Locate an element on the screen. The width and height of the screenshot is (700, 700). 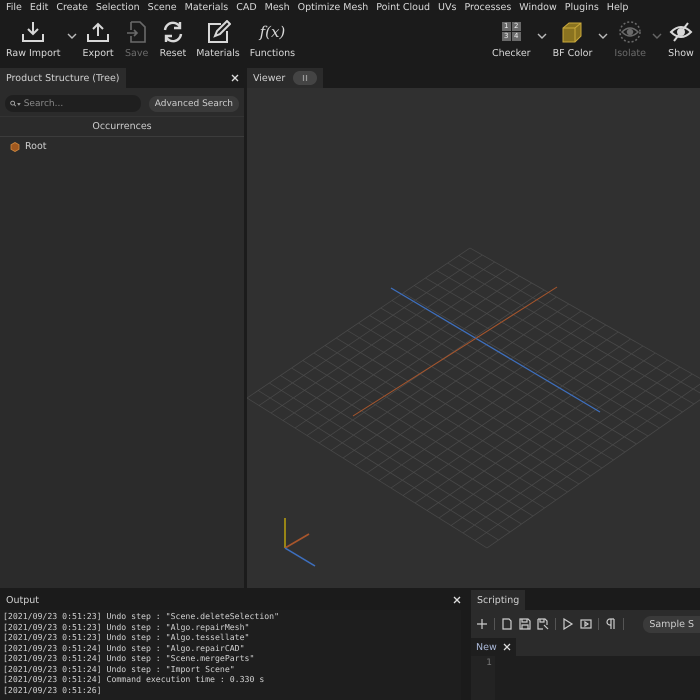
menu-item: UVs is located at coordinates (447, 7).